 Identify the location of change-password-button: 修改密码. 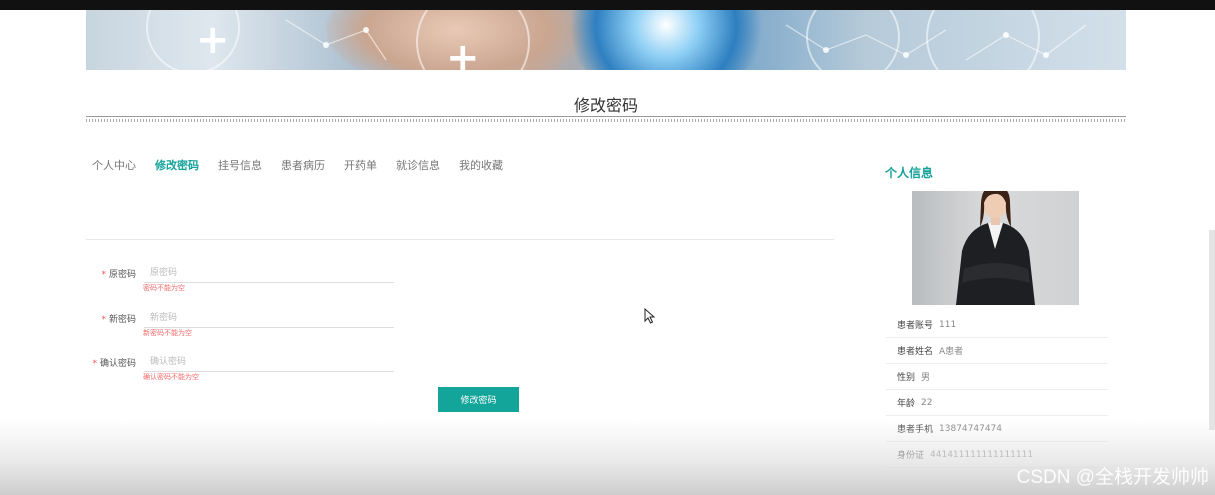
(478, 399).